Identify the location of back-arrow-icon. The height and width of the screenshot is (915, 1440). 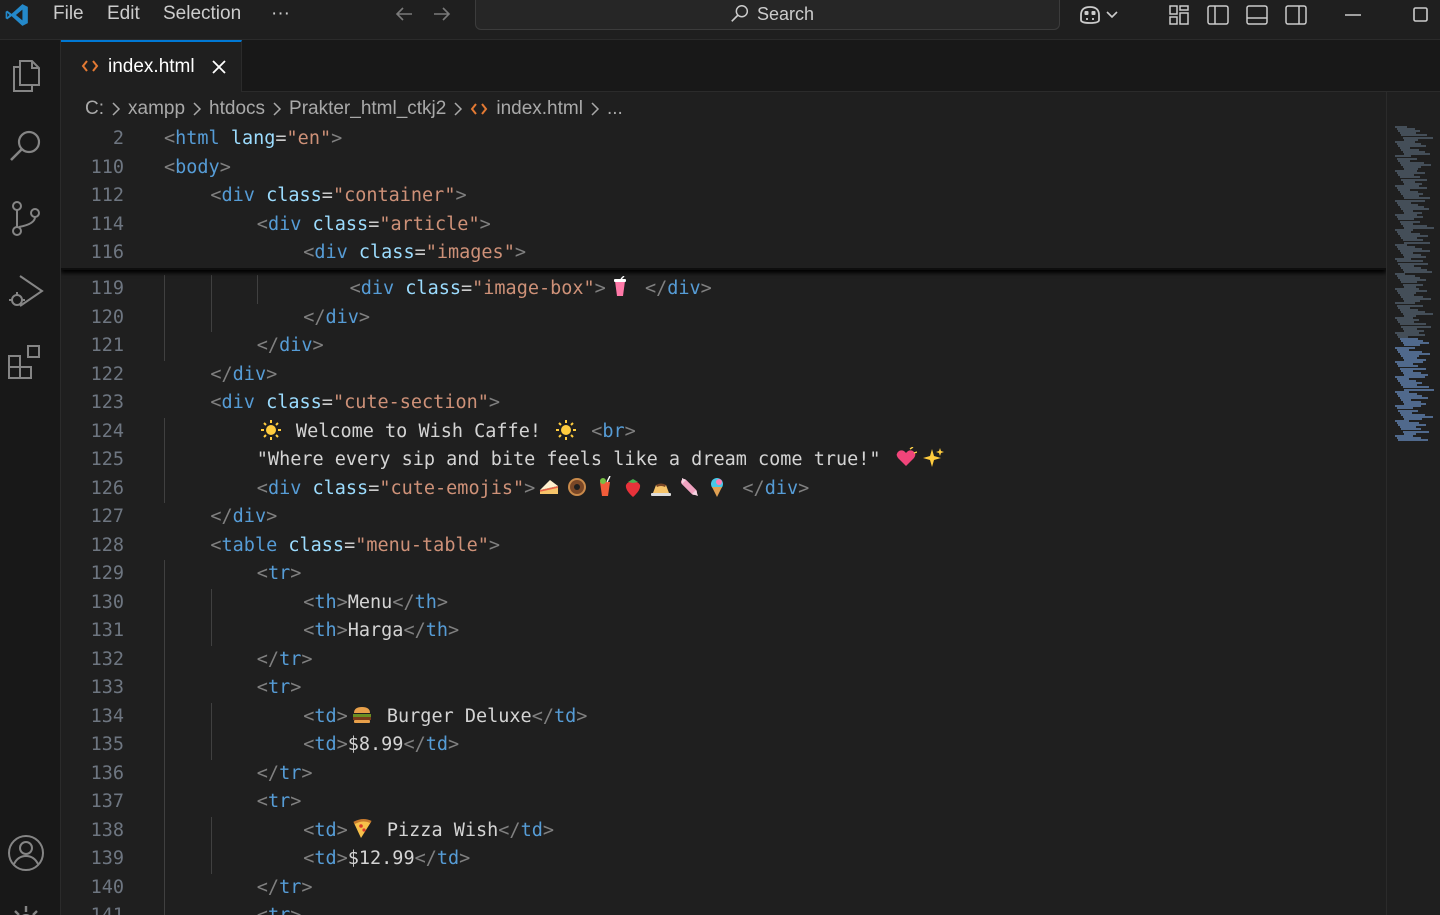
(404, 14).